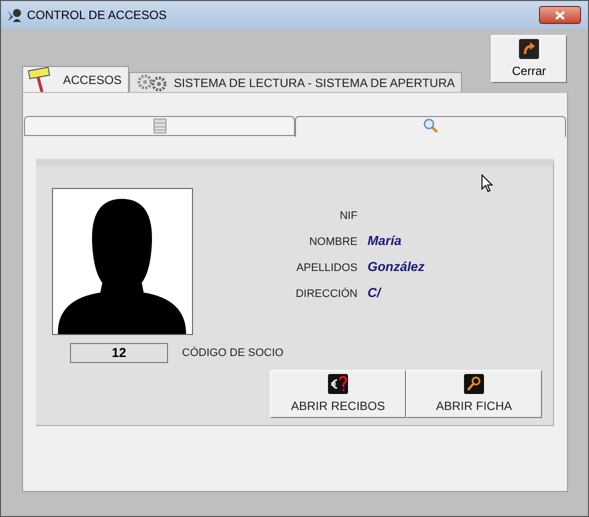 This screenshot has width=589, height=517. What do you see at coordinates (152, 83) in the screenshot?
I see `gears-icon` at bounding box center [152, 83].